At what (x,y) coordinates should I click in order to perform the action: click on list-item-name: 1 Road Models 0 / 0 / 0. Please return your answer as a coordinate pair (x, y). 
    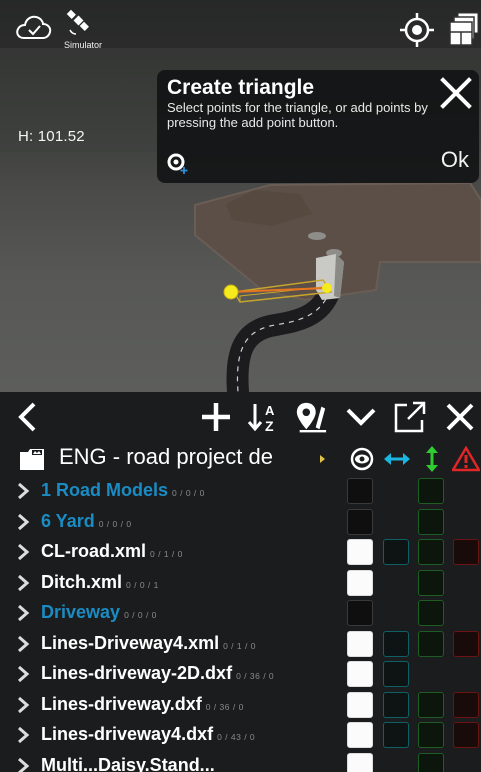
    Looking at the image, I should click on (123, 490).